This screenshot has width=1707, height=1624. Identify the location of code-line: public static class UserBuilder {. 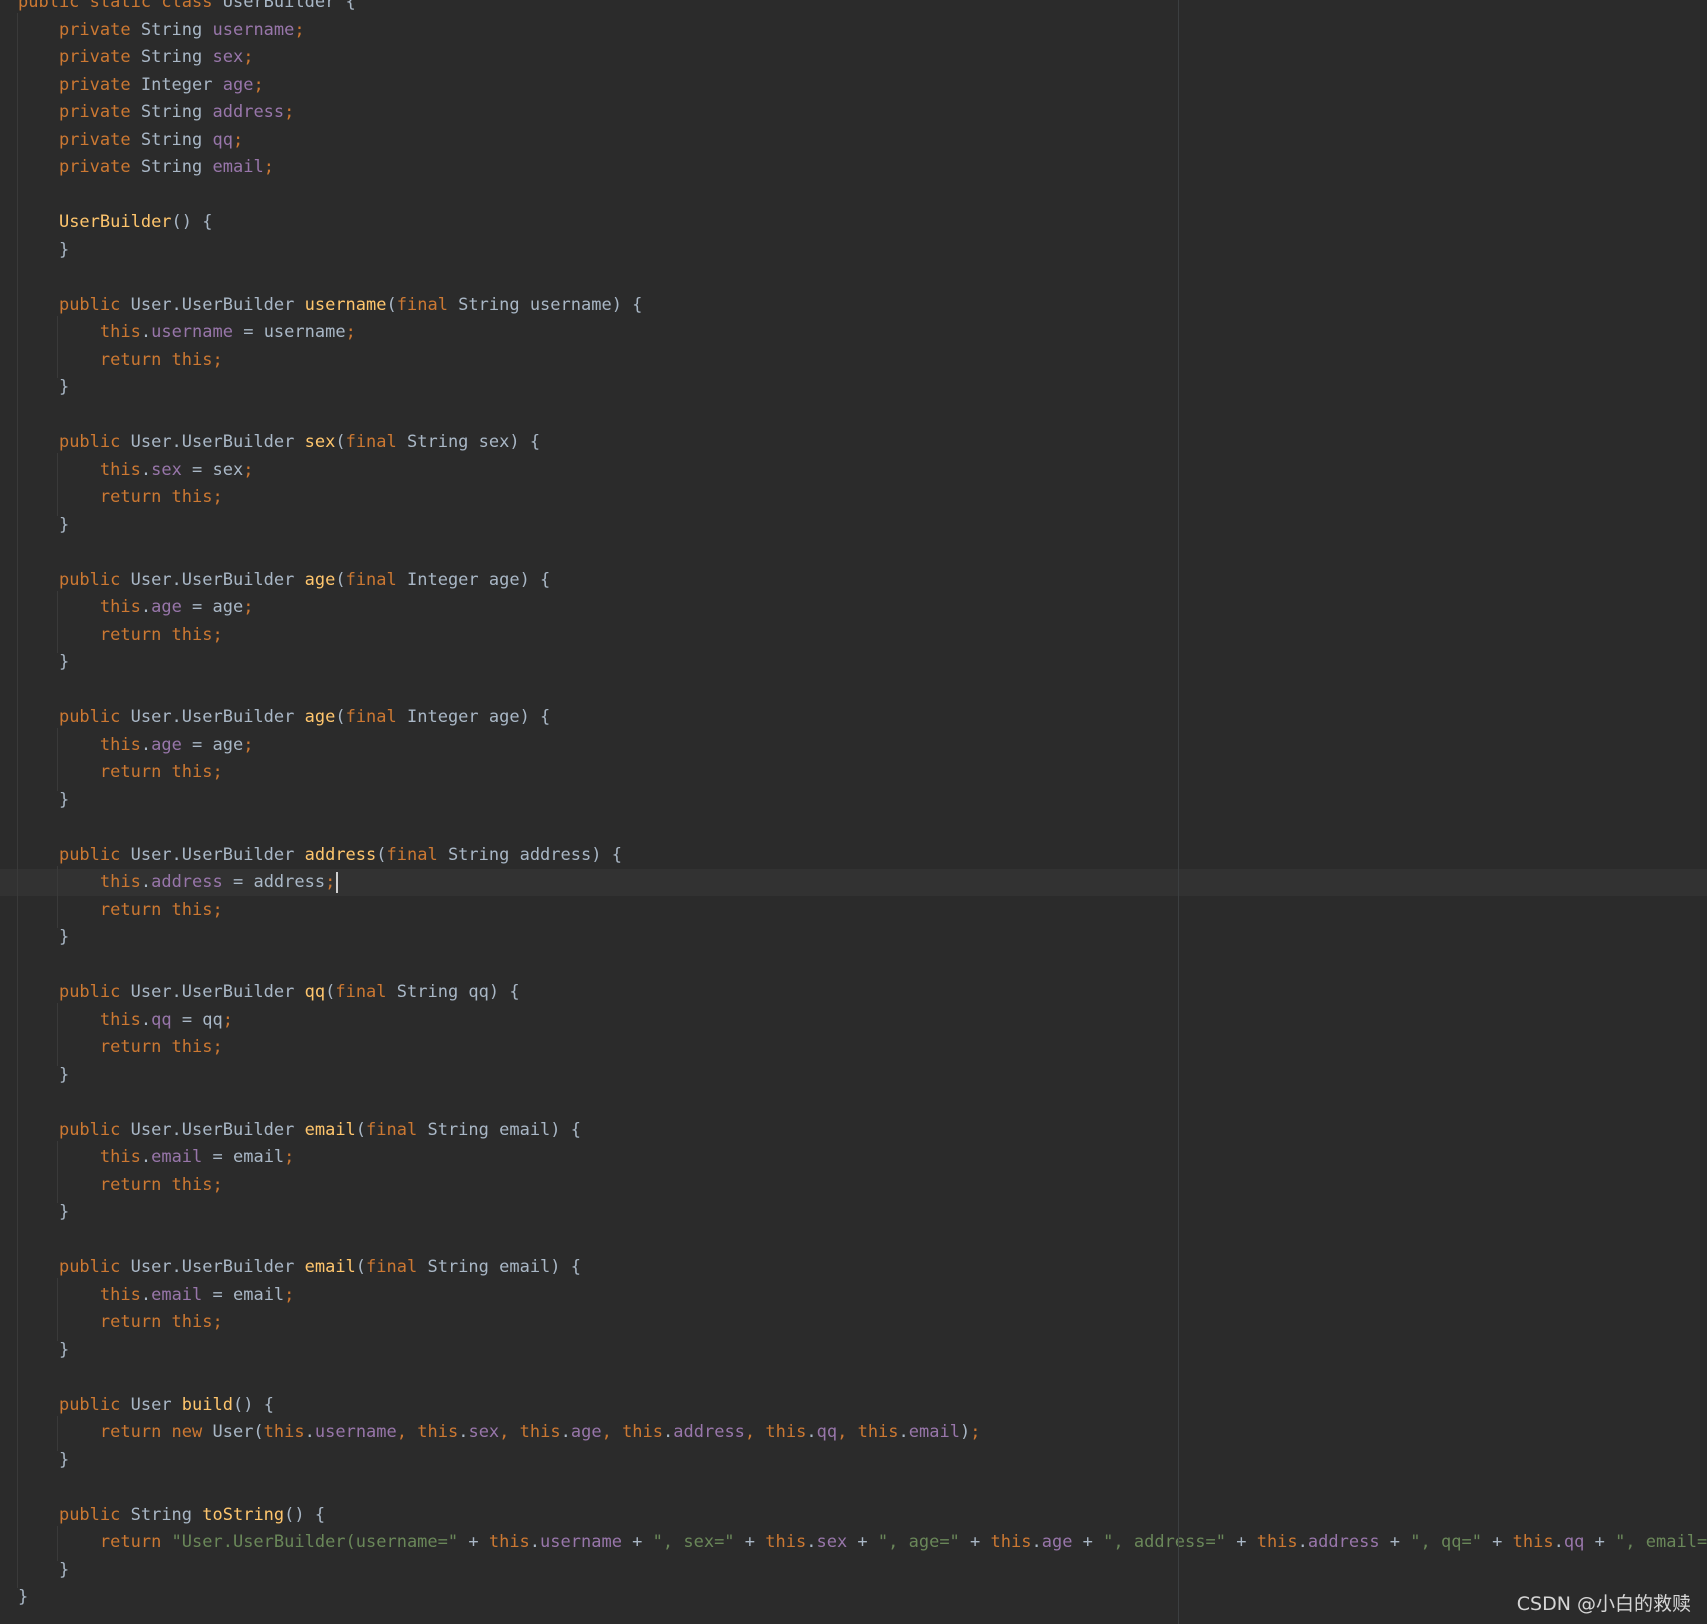
(187, 8).